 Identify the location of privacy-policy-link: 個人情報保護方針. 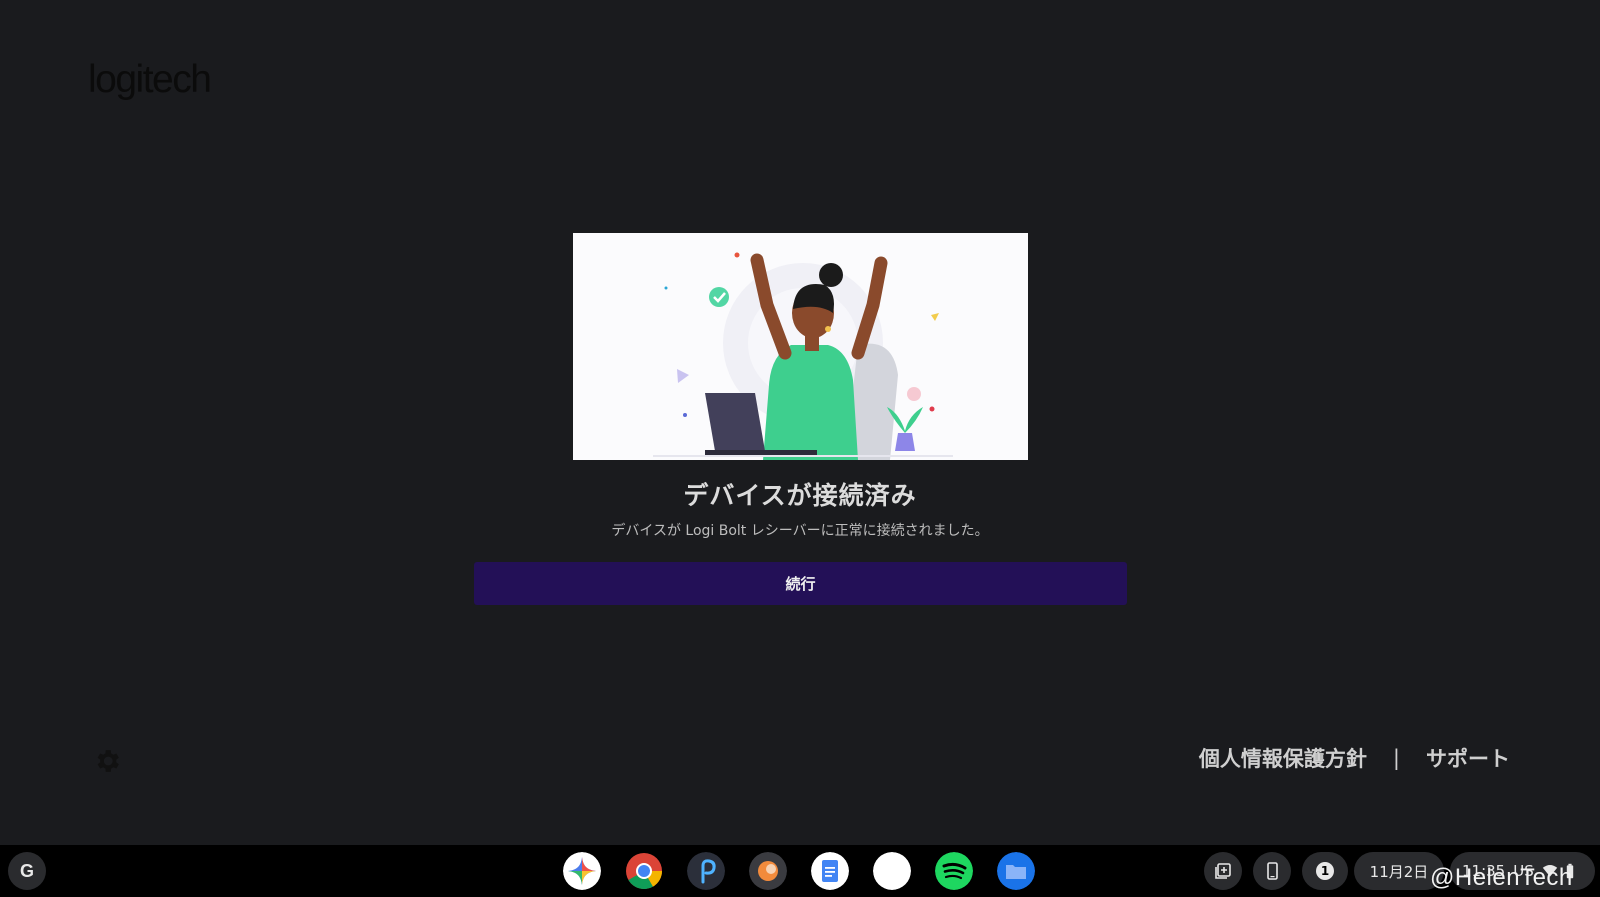
(1283, 758).